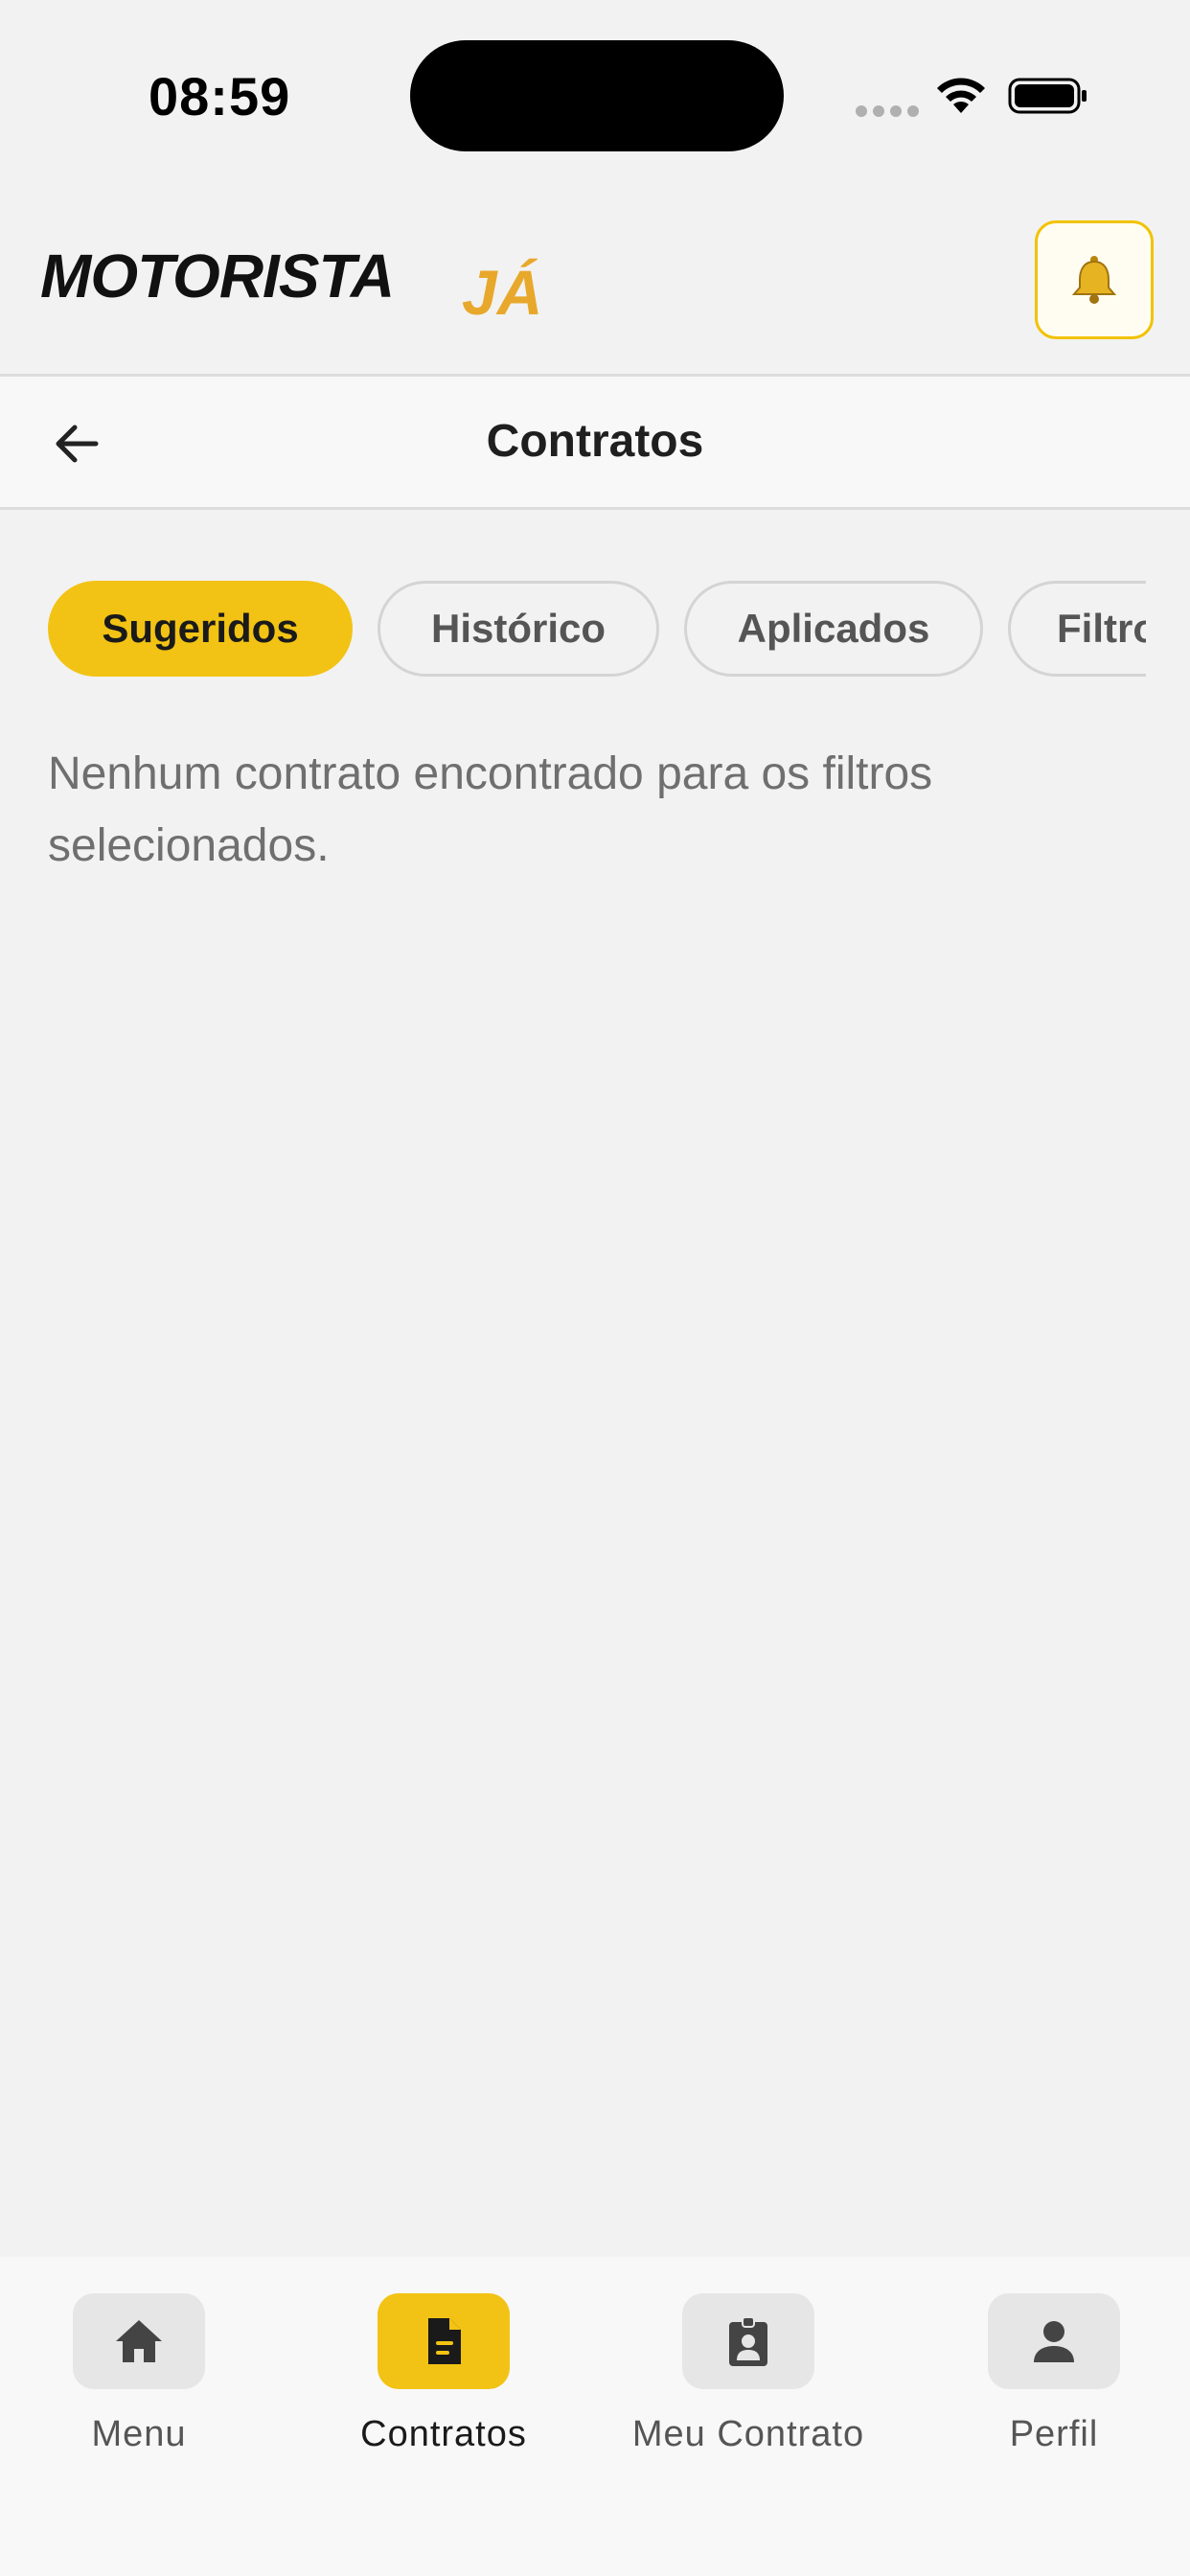  I want to click on notifications-button, so click(1095, 280).